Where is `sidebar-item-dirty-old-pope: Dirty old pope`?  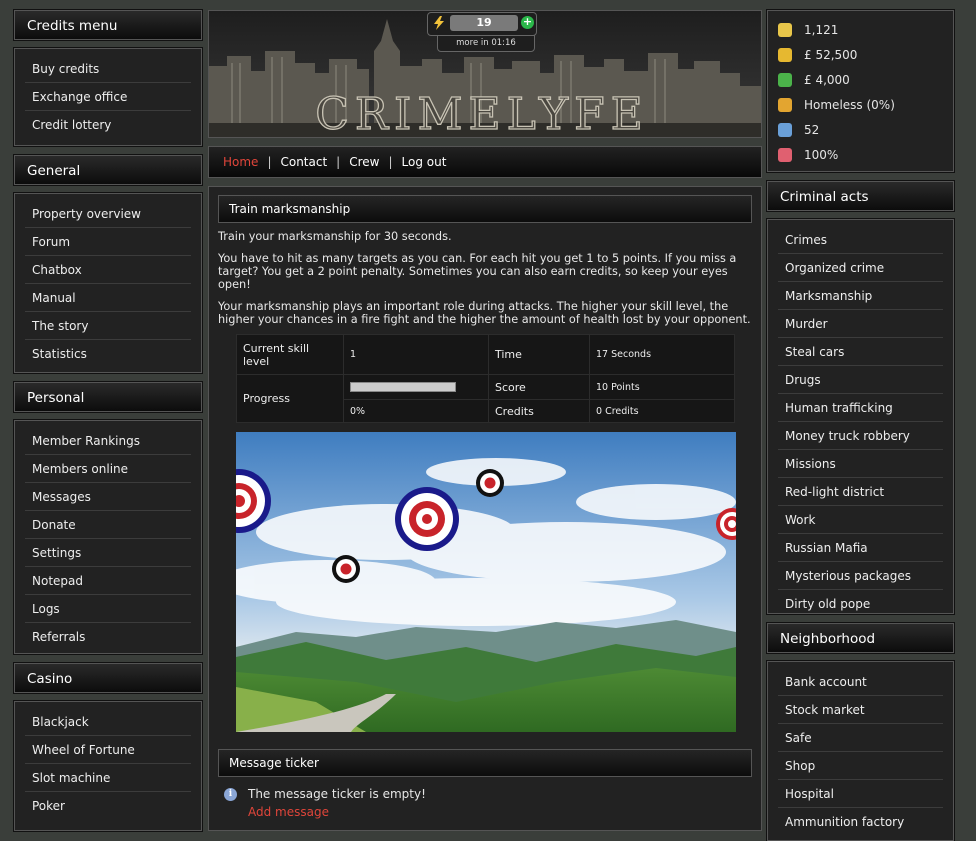 sidebar-item-dirty-old-pope: Dirty old pope is located at coordinates (860, 603).